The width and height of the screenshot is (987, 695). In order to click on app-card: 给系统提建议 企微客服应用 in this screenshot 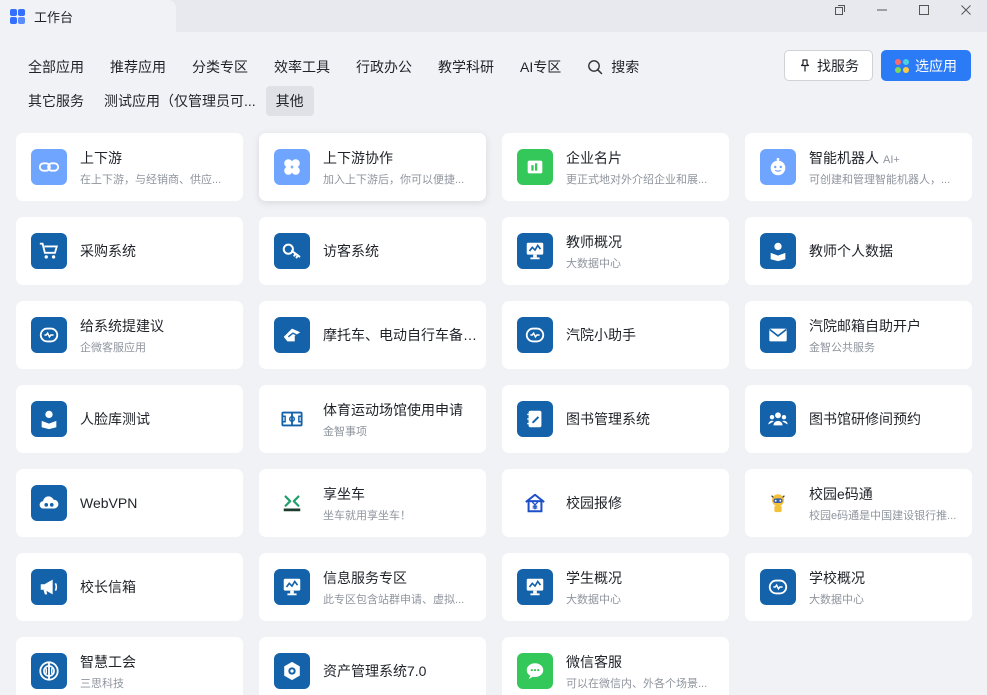, I will do `click(129, 335)`.